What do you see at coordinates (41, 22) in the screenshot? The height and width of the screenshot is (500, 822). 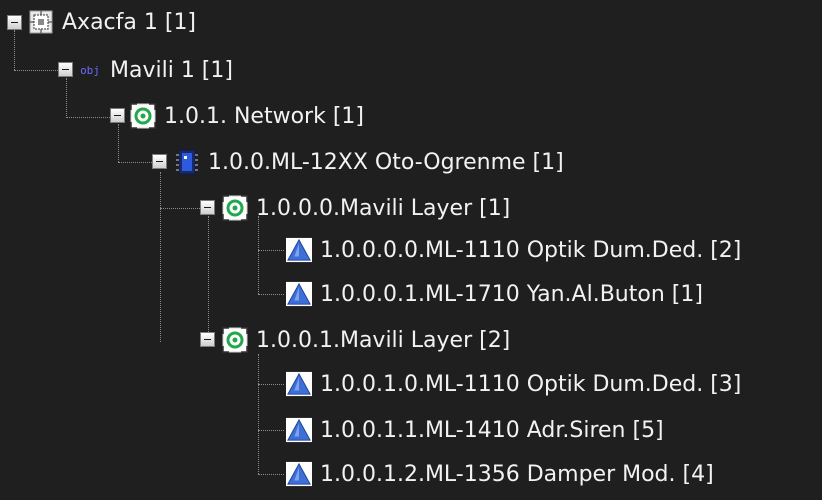 I see `grid-device-icon` at bounding box center [41, 22].